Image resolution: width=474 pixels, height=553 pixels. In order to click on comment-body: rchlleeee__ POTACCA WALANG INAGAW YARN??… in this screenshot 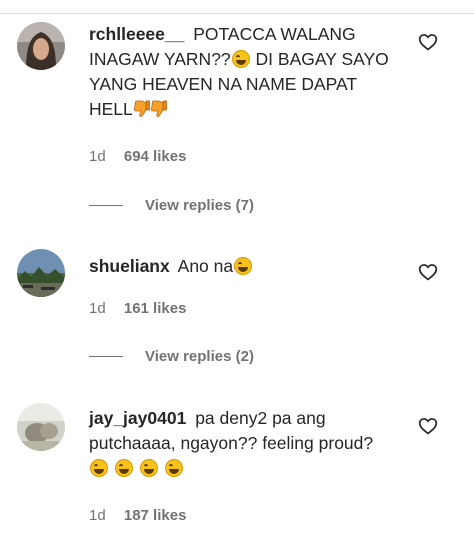, I will do `click(239, 72)`.